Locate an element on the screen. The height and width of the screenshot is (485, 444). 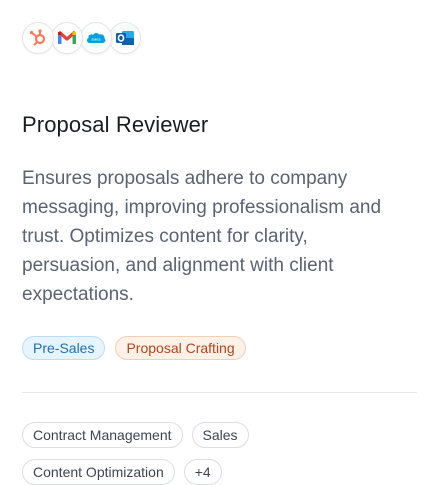
gmail-icon is located at coordinates (67, 38).